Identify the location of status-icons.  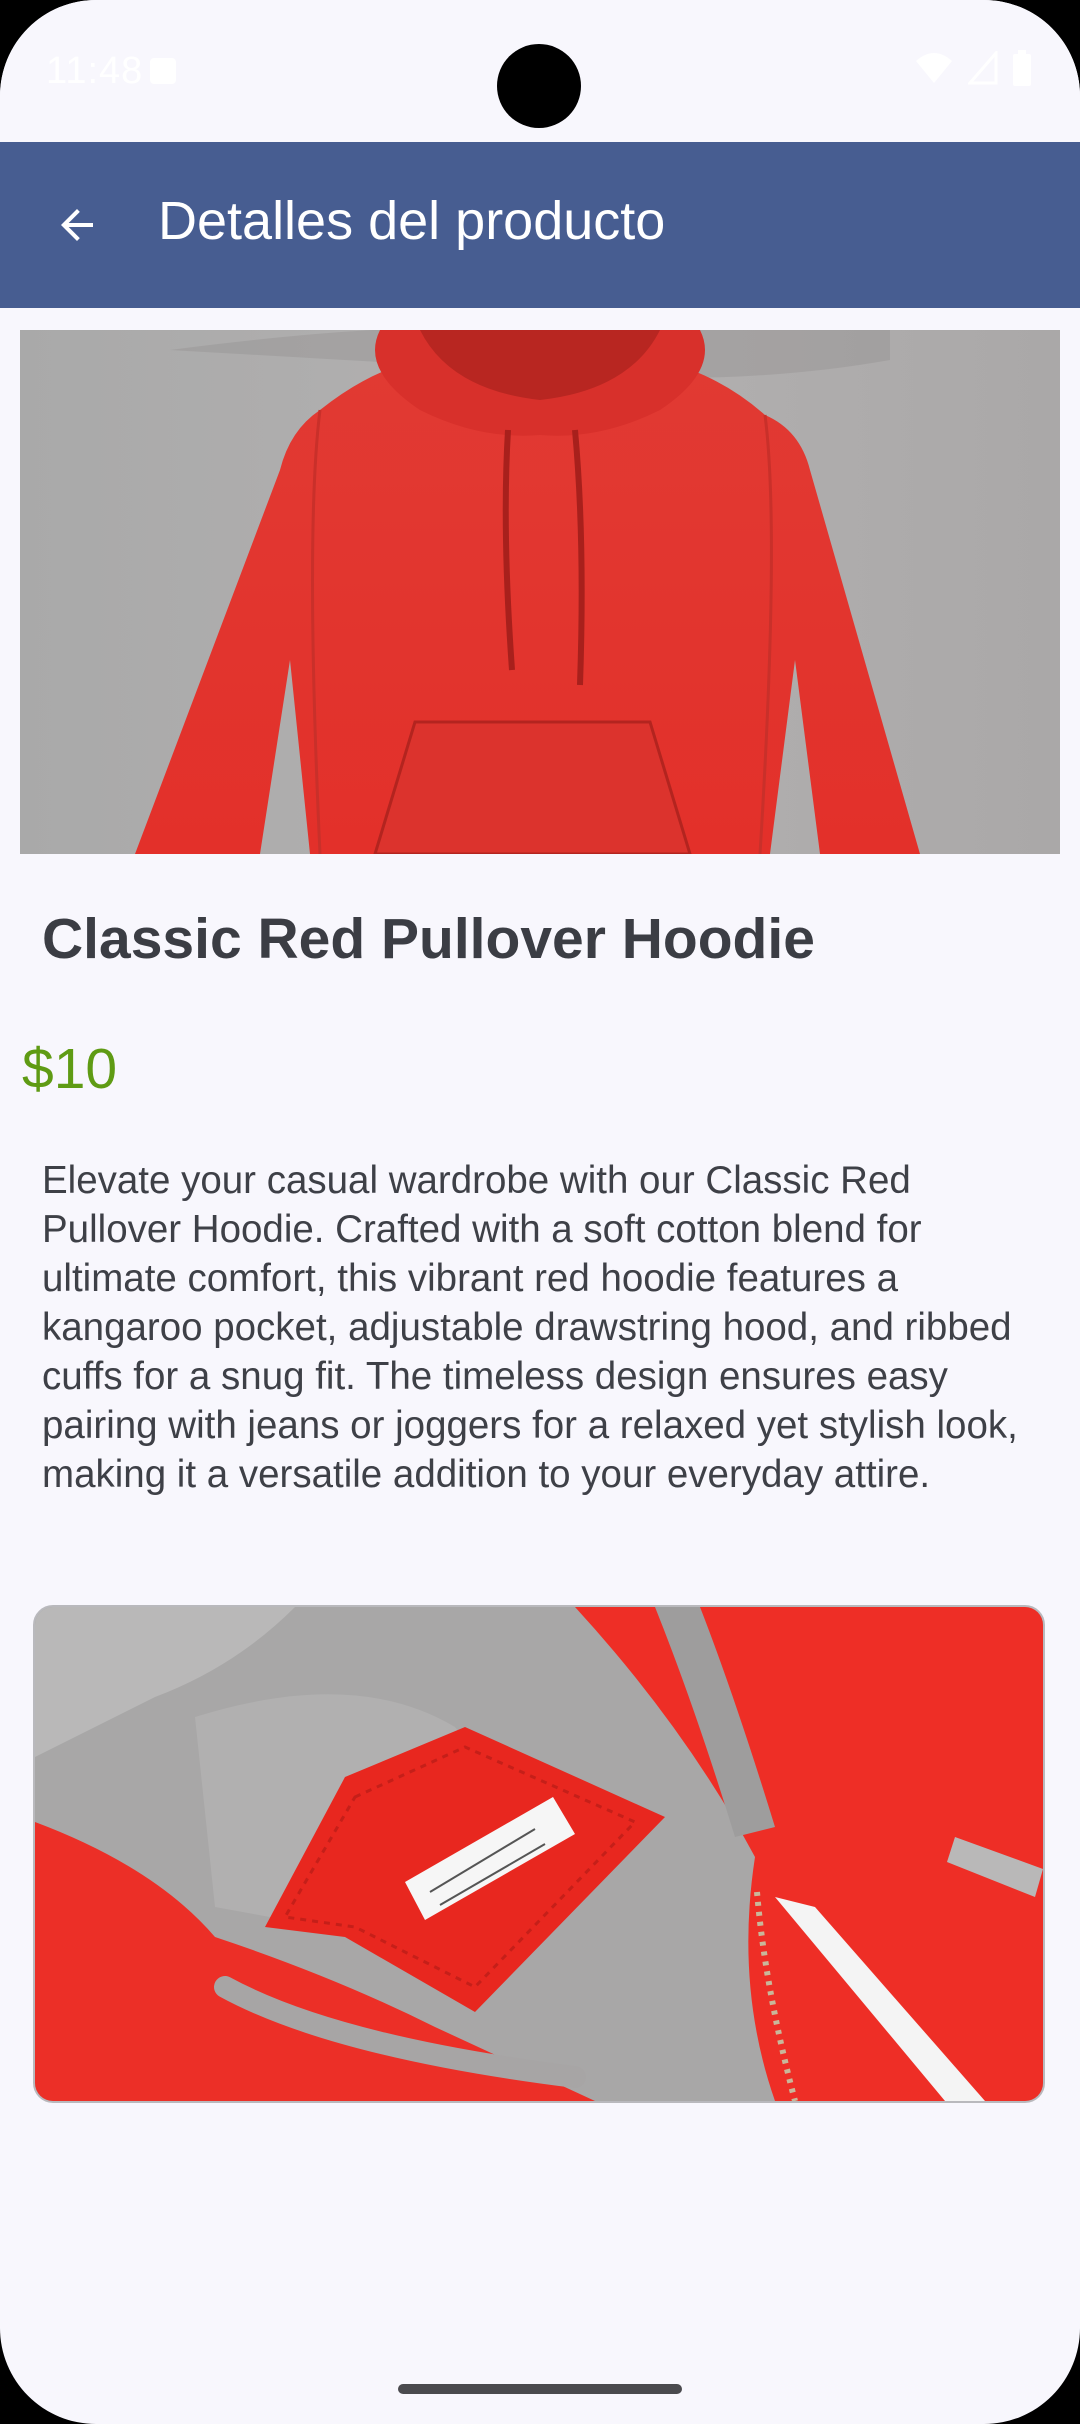
(973, 68).